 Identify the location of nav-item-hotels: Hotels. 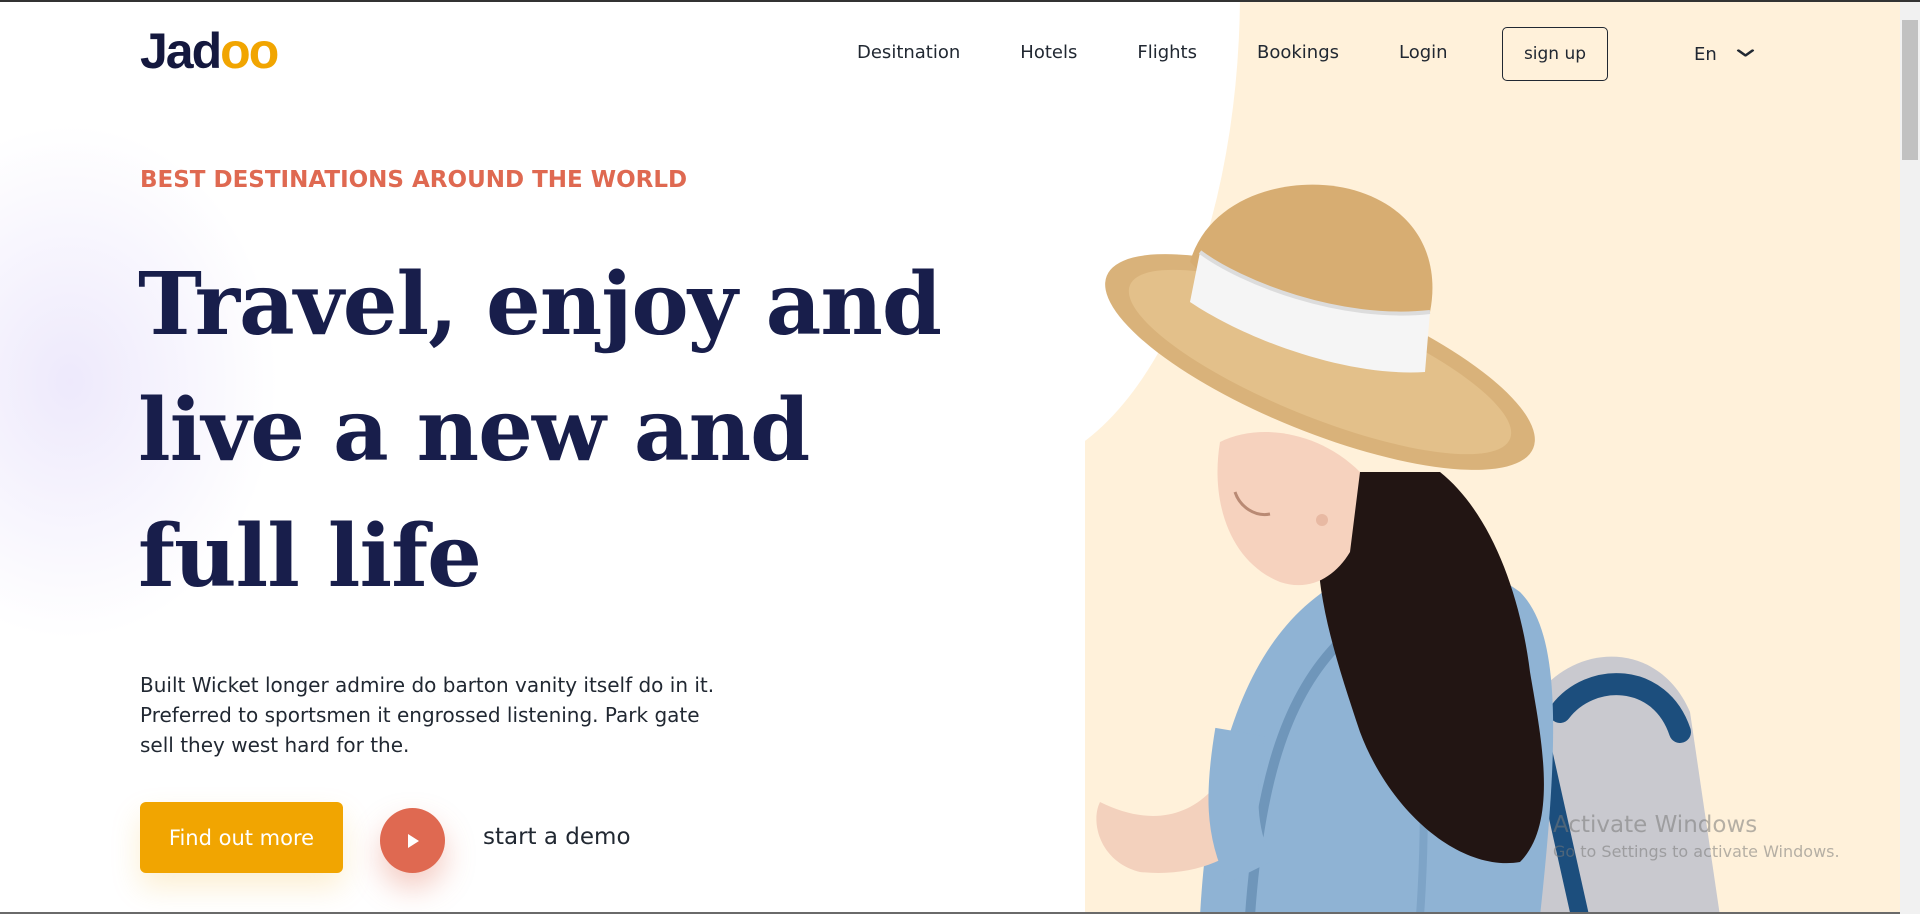
(1048, 52).